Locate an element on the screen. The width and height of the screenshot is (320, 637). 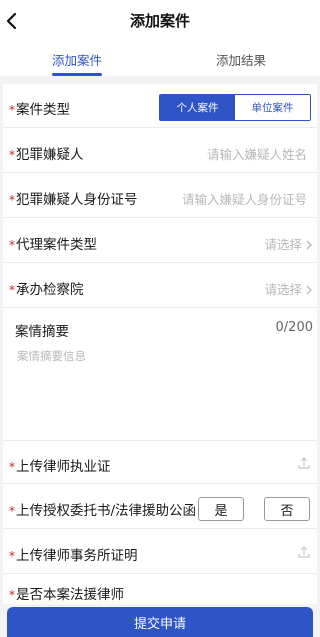
procuratorate-text: 承办检察院 is located at coordinates (50, 290).